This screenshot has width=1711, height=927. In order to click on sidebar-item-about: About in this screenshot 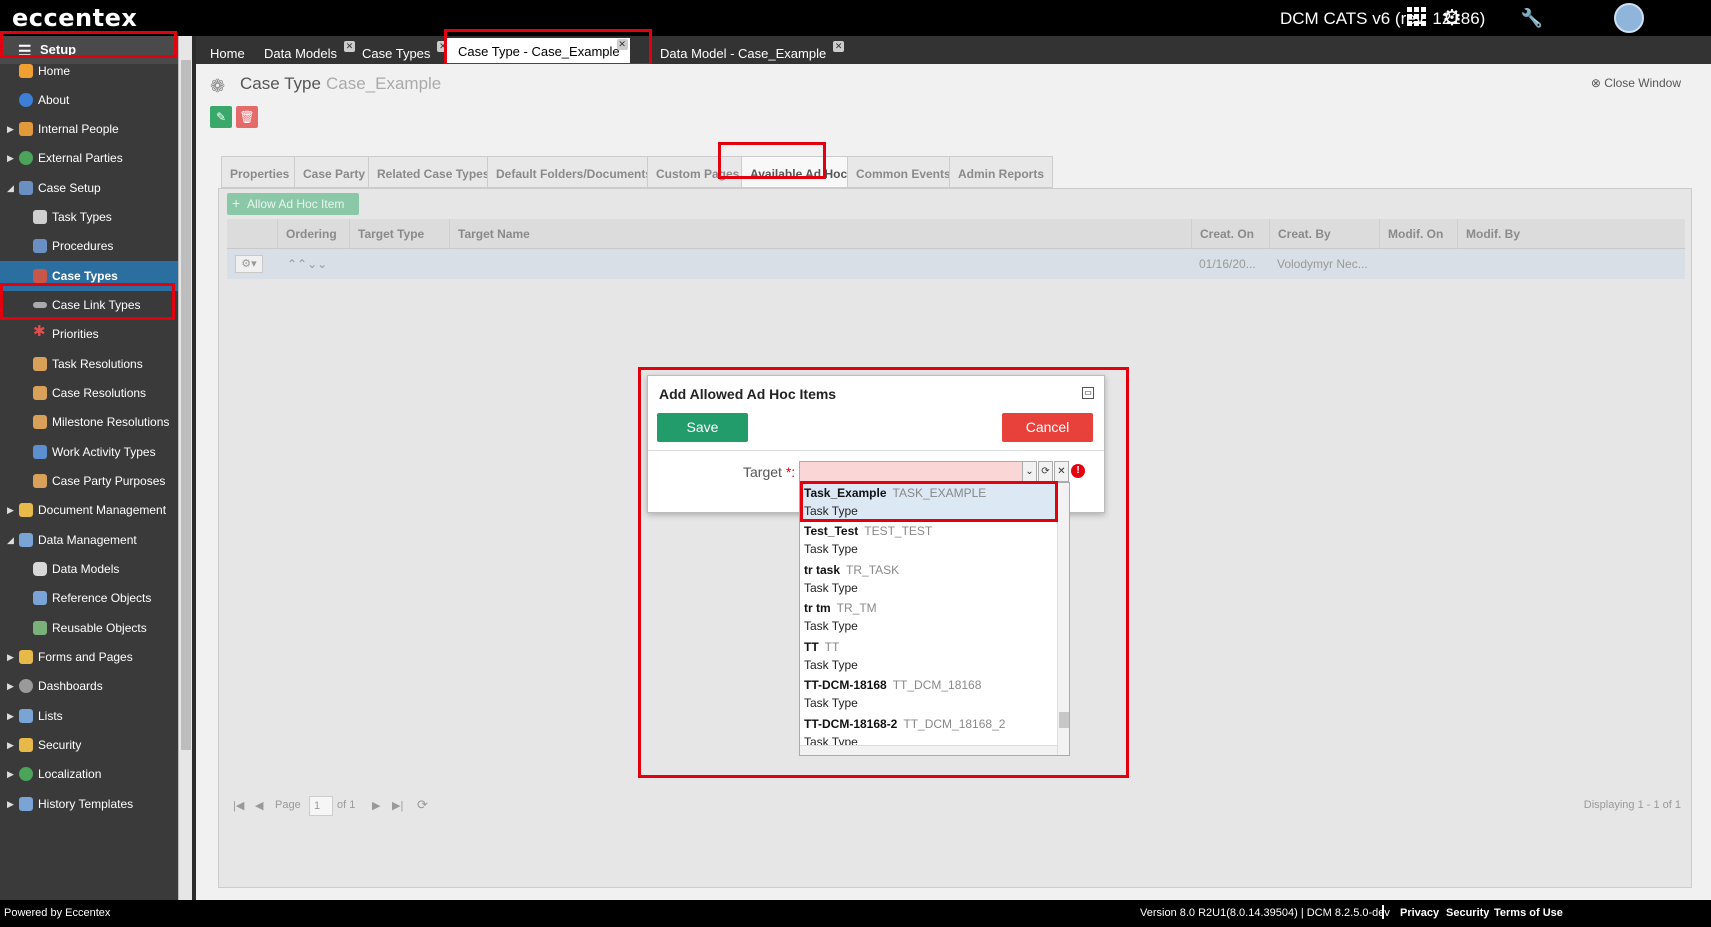, I will do `click(89, 100)`.